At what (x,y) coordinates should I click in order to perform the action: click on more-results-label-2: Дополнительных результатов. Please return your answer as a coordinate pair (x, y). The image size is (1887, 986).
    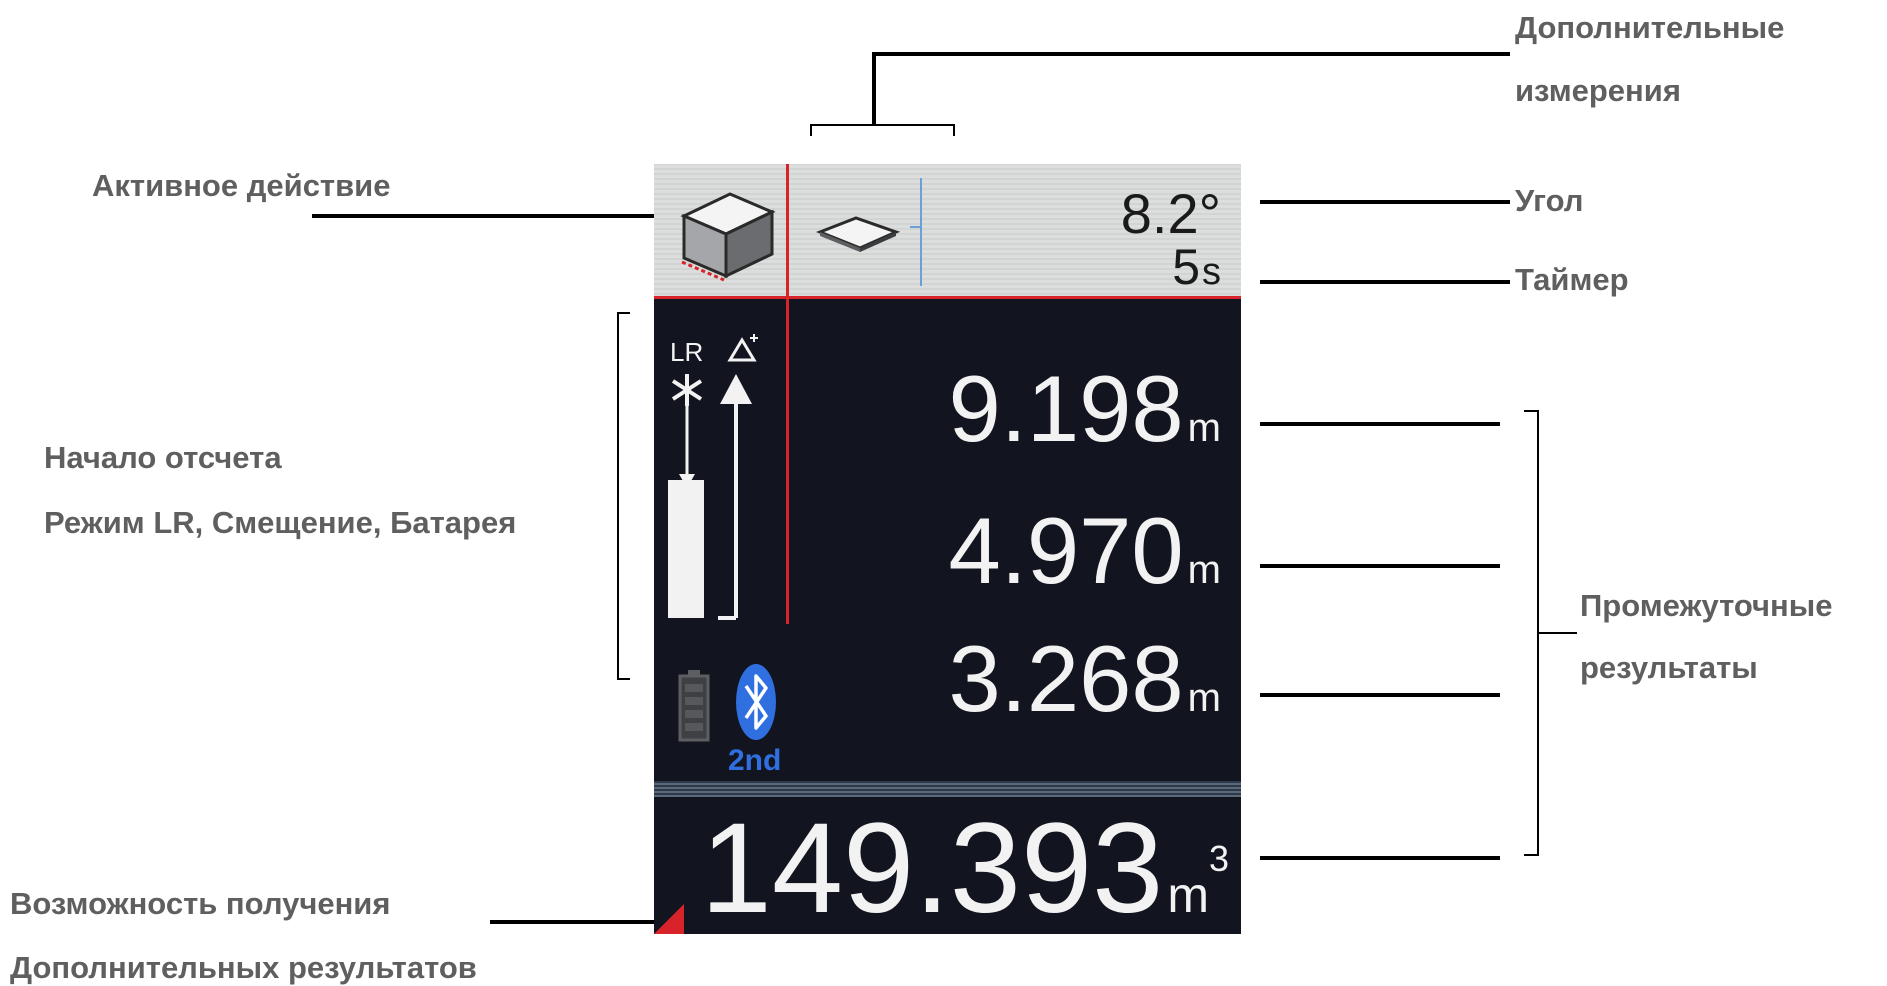
    Looking at the image, I should click on (243, 967).